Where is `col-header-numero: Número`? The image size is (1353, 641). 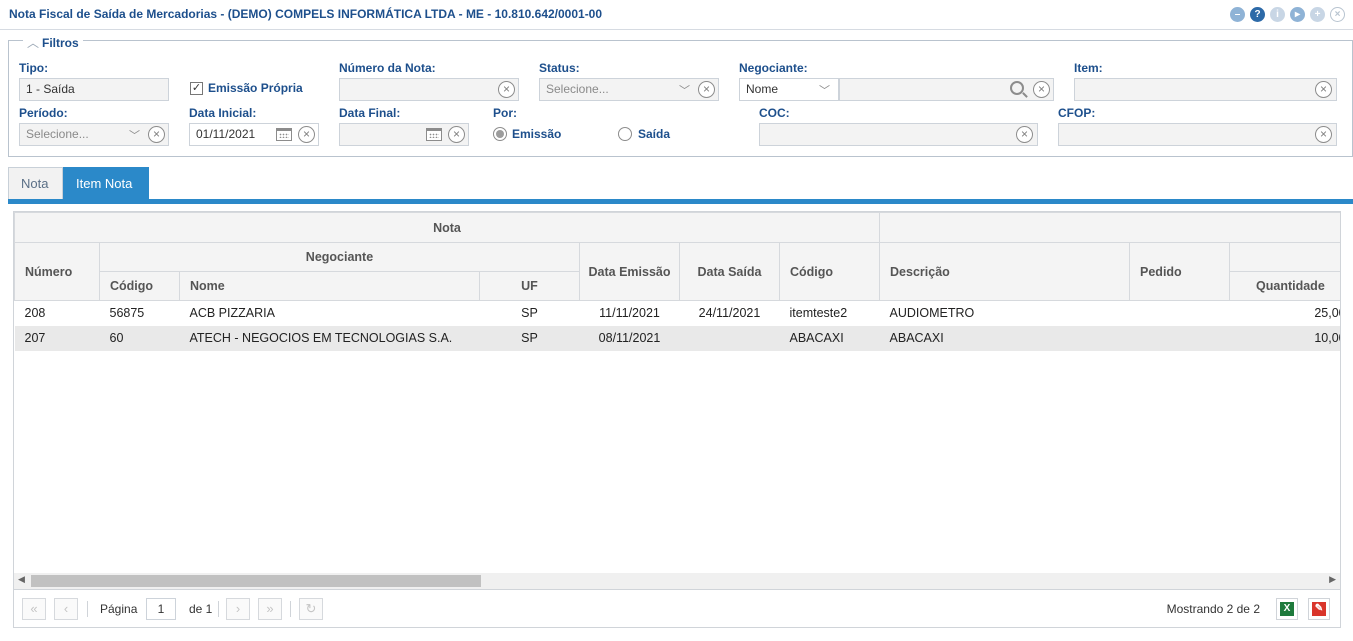
col-header-numero: Número is located at coordinates (57, 271).